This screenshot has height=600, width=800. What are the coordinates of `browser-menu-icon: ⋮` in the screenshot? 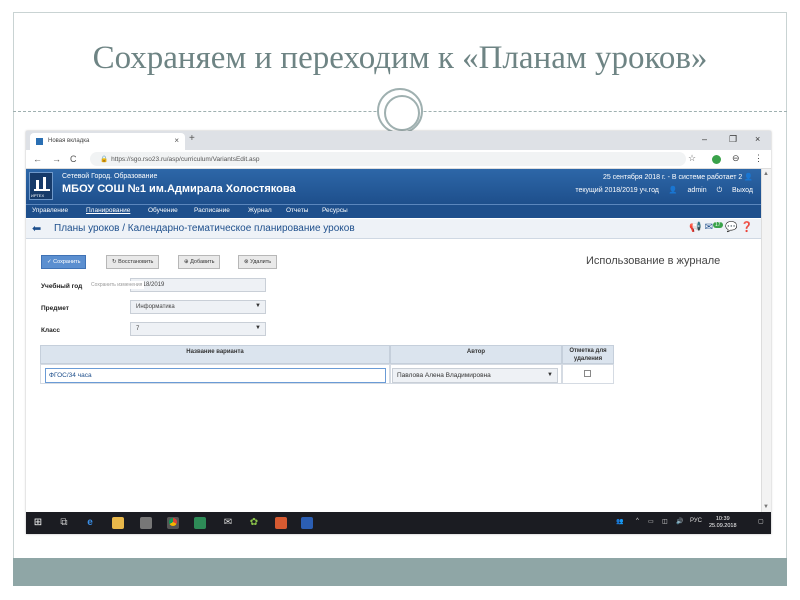 It's located at (758, 158).